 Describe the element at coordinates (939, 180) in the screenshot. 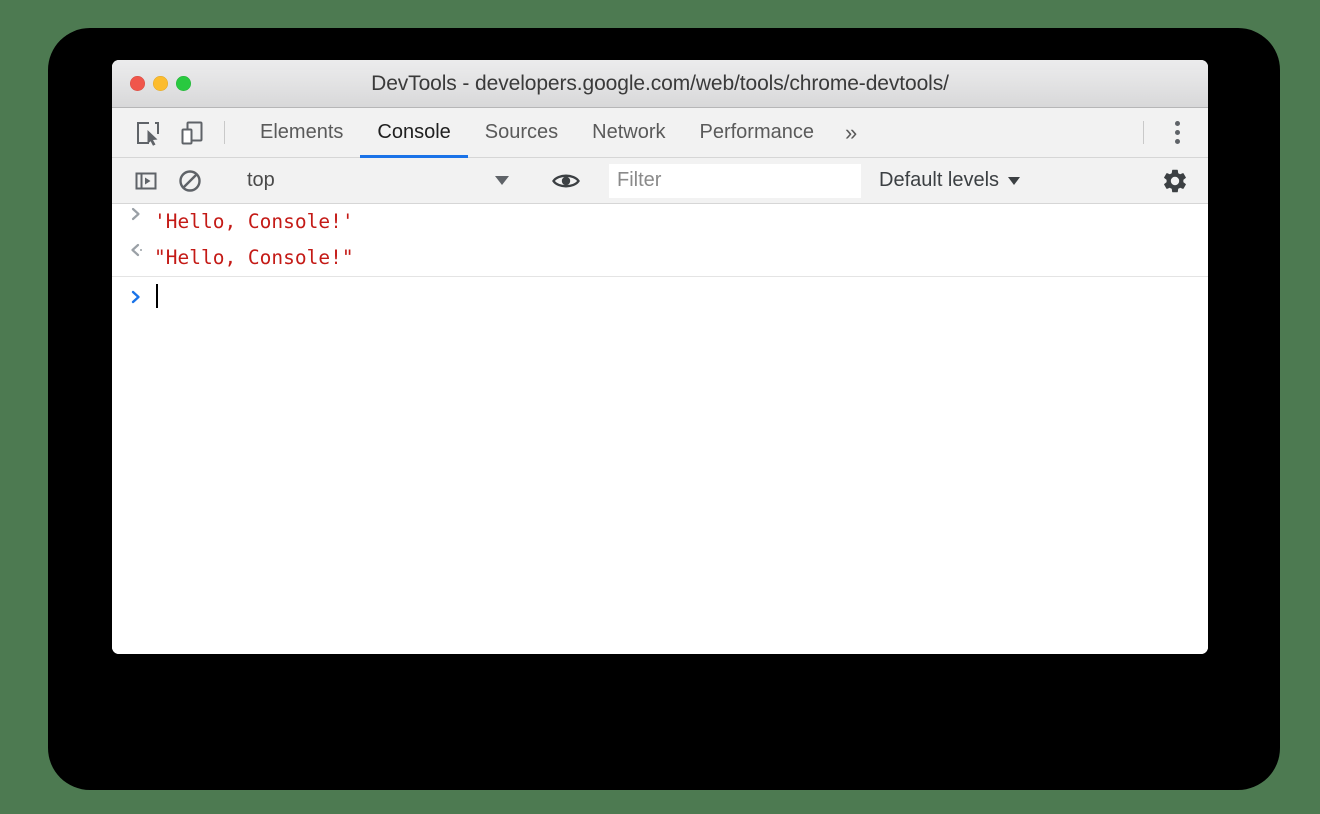

I see `log-levels-label: Default levels` at that location.